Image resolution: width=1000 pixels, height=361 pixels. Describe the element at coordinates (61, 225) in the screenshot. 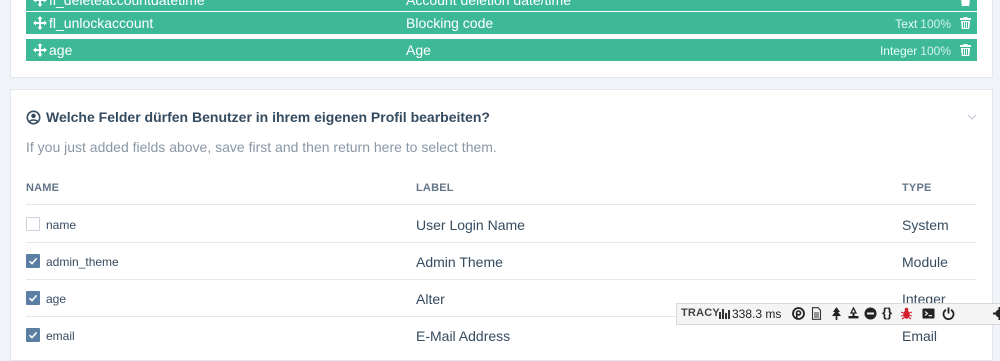

I see `row-name: name` at that location.